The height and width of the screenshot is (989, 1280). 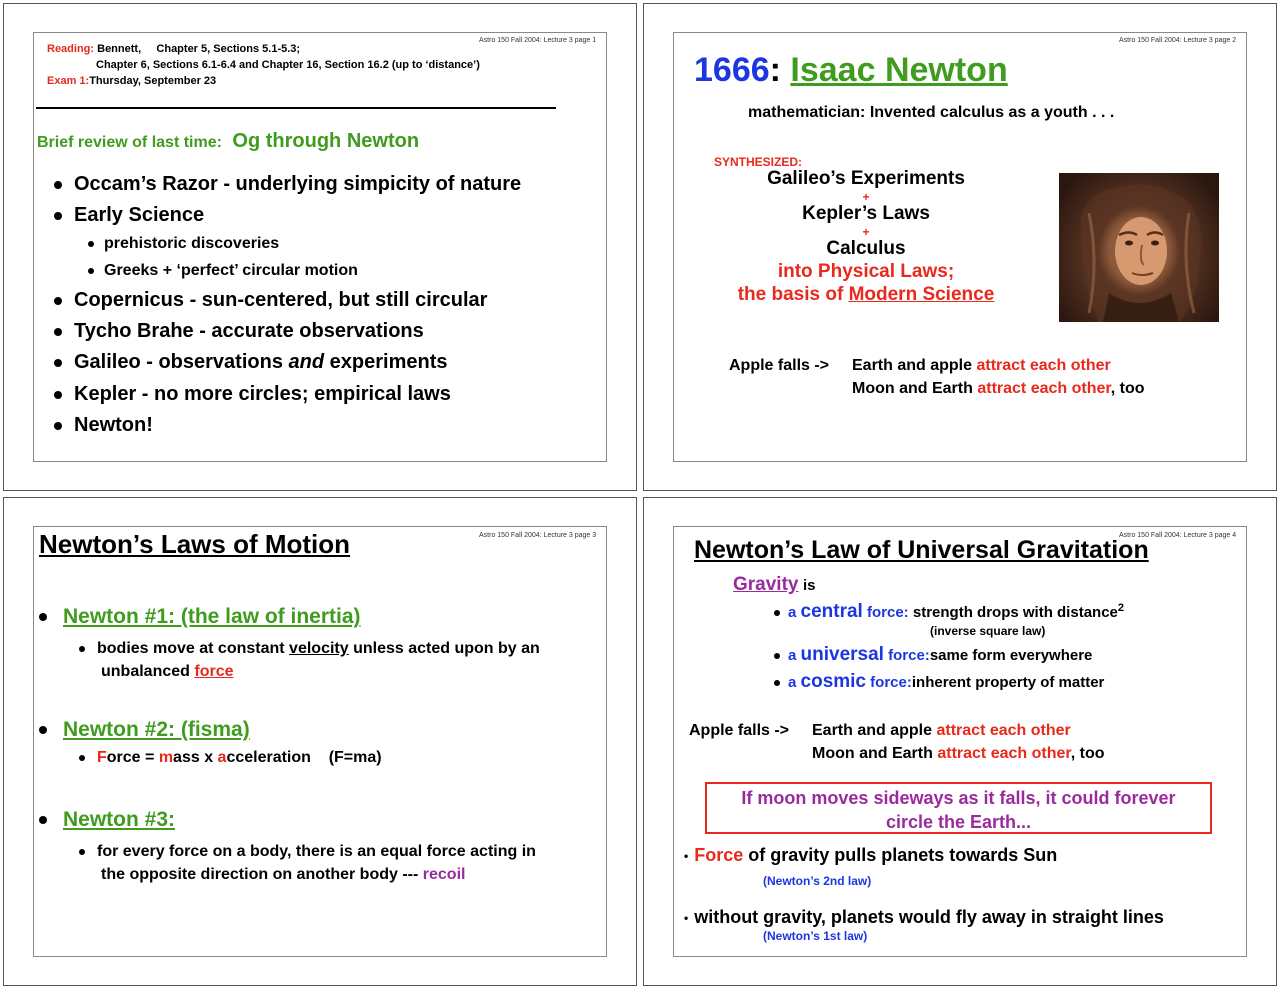 What do you see at coordinates (103, 425) in the screenshot?
I see `list-item: Newton!` at bounding box center [103, 425].